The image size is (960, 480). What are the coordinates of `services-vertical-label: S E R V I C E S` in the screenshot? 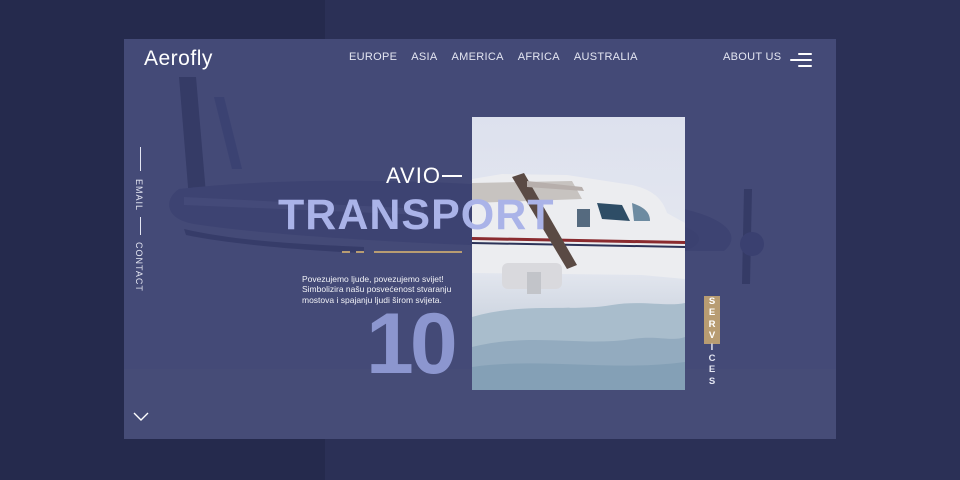 It's located at (712, 341).